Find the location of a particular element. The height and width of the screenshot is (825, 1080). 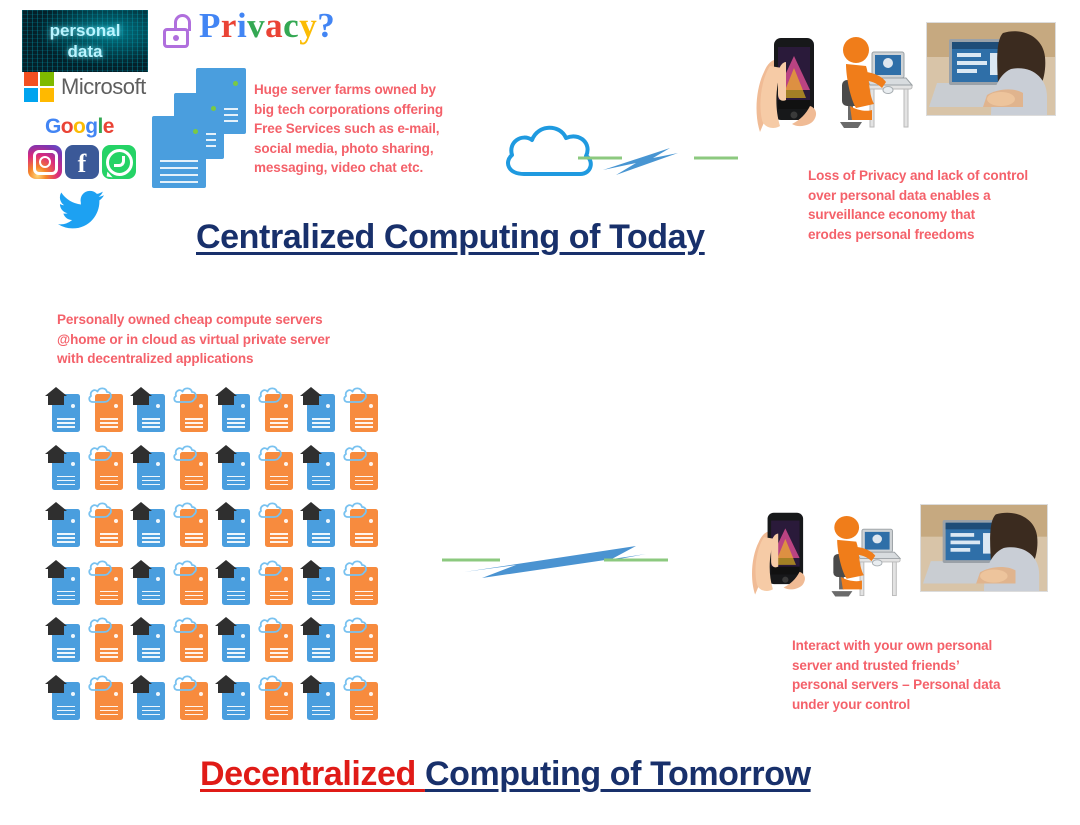

facebook-glyph: f is located at coordinates (82, 163).